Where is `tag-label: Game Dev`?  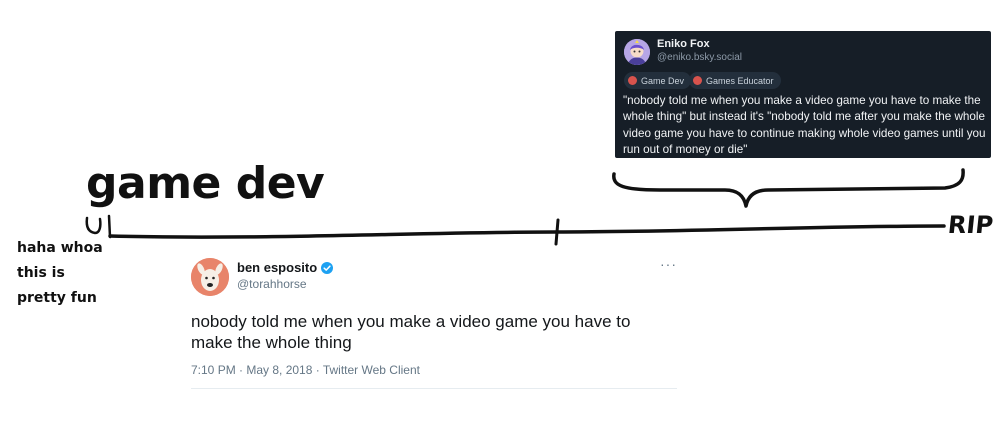
tag-label: Game Dev is located at coordinates (663, 80).